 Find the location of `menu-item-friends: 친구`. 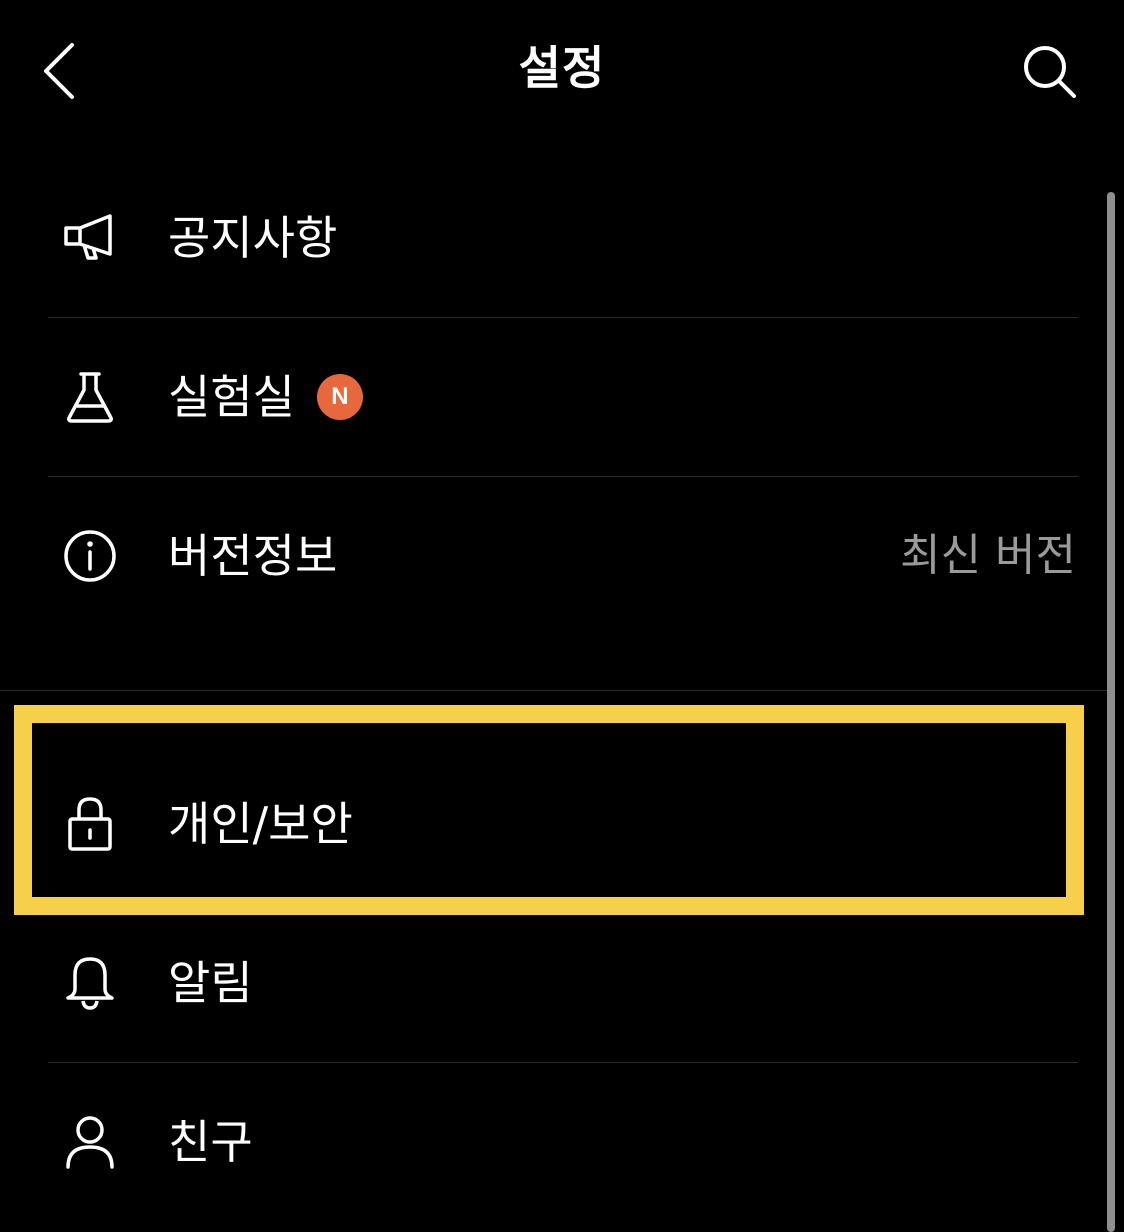

menu-item-friends: 친구 is located at coordinates (563, 1142).